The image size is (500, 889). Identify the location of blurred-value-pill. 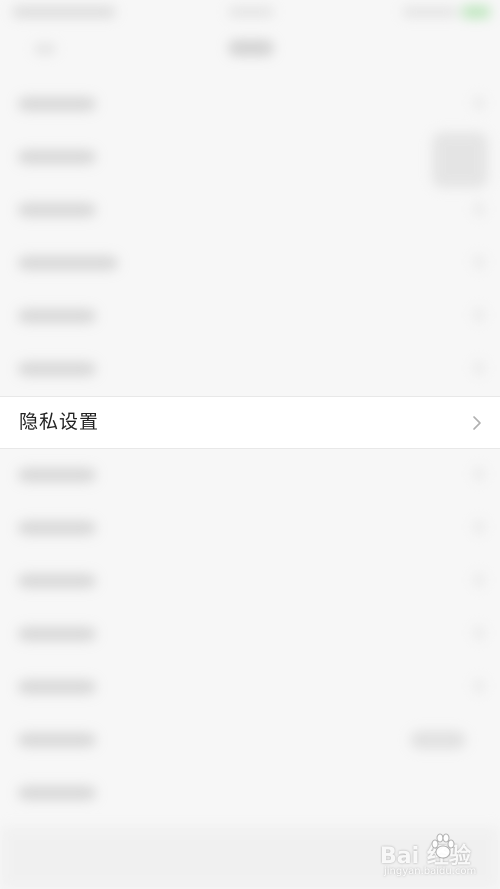
(438, 740).